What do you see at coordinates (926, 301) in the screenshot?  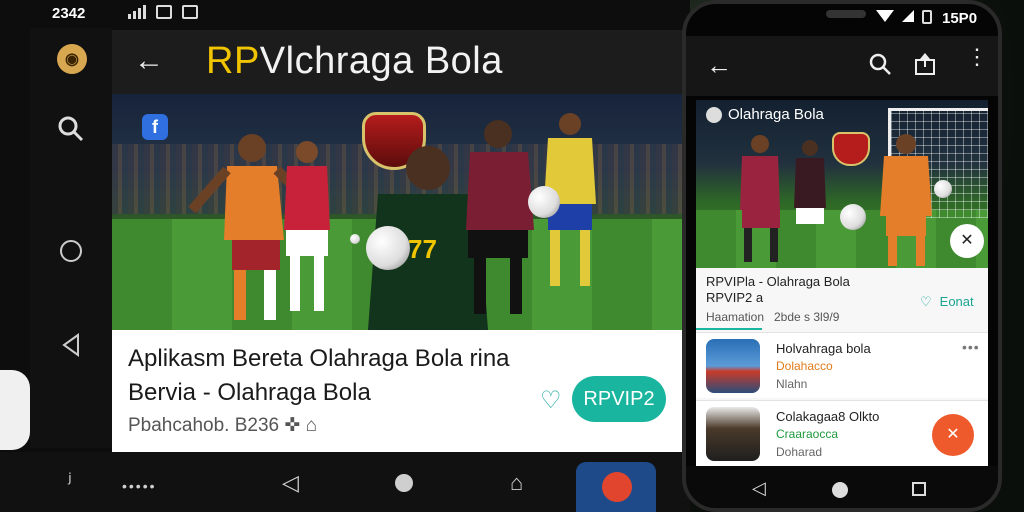 I see `heart-icon: ♡` at bounding box center [926, 301].